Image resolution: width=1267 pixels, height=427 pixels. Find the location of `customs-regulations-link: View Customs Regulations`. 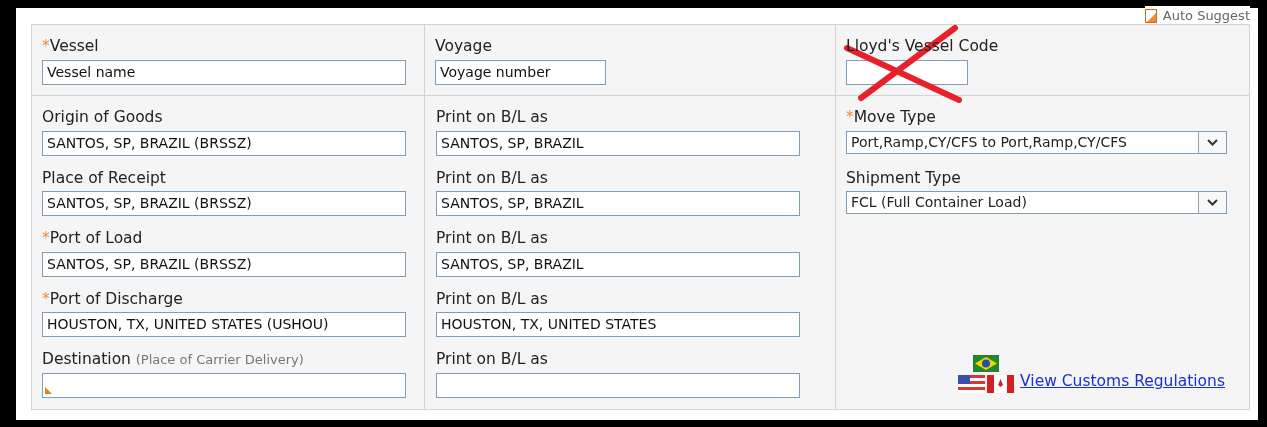

customs-regulations-link: View Customs Regulations is located at coordinates (1122, 381).